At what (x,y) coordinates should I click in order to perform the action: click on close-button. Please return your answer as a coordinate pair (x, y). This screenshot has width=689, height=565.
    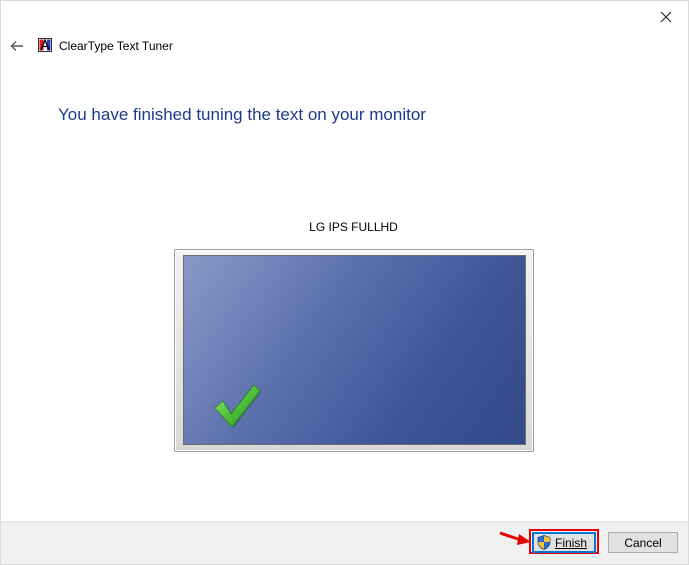
    Looking at the image, I should click on (666, 17).